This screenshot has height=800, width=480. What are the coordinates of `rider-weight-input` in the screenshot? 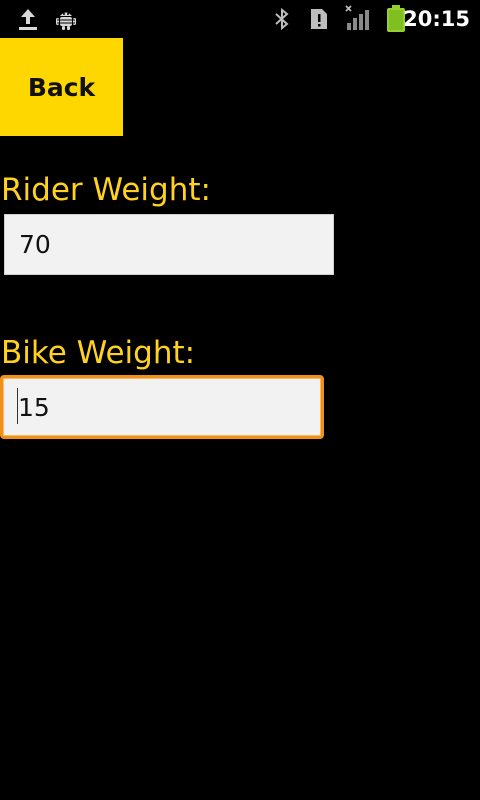 It's located at (169, 244).